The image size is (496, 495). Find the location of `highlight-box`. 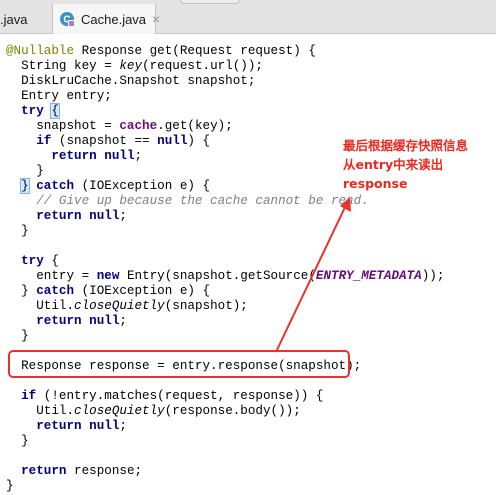

highlight-box is located at coordinates (179, 364).